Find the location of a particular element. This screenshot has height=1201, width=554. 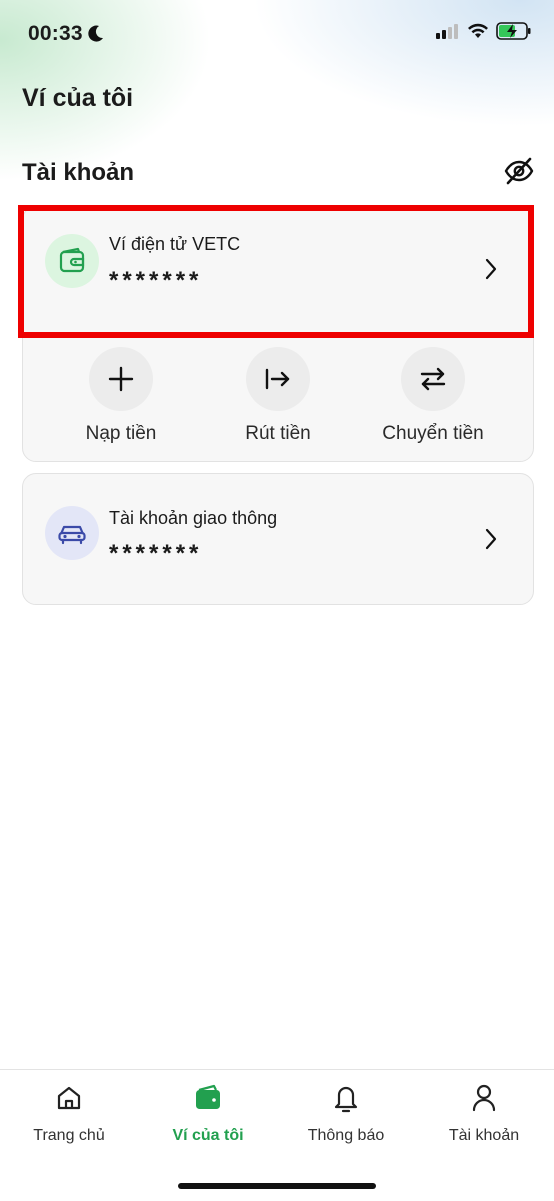

status-bar-indicators is located at coordinates (484, 31).